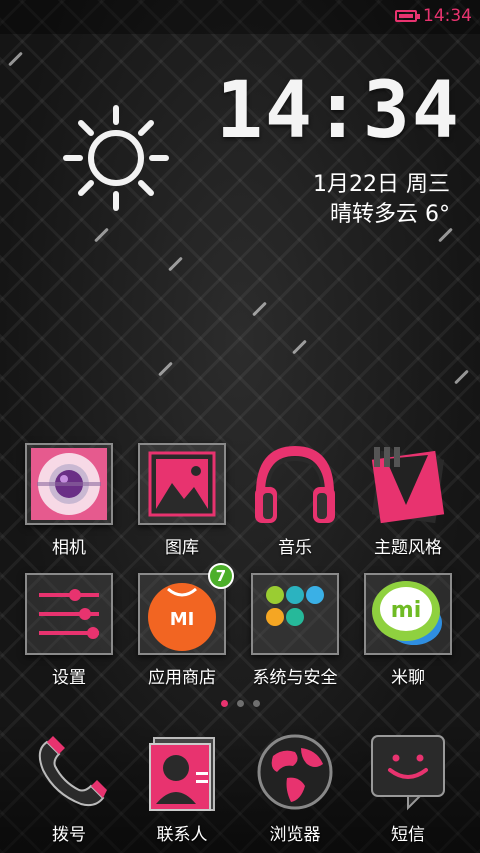 This screenshot has height=853, width=480. I want to click on mitalk-icon-wrap: mi, so click(408, 614).